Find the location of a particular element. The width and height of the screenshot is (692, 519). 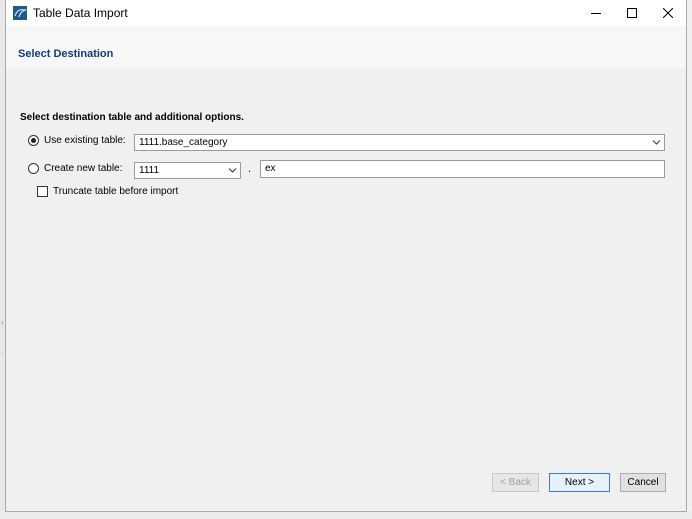

background-window-edge-bottom is located at coordinates (346, 515).